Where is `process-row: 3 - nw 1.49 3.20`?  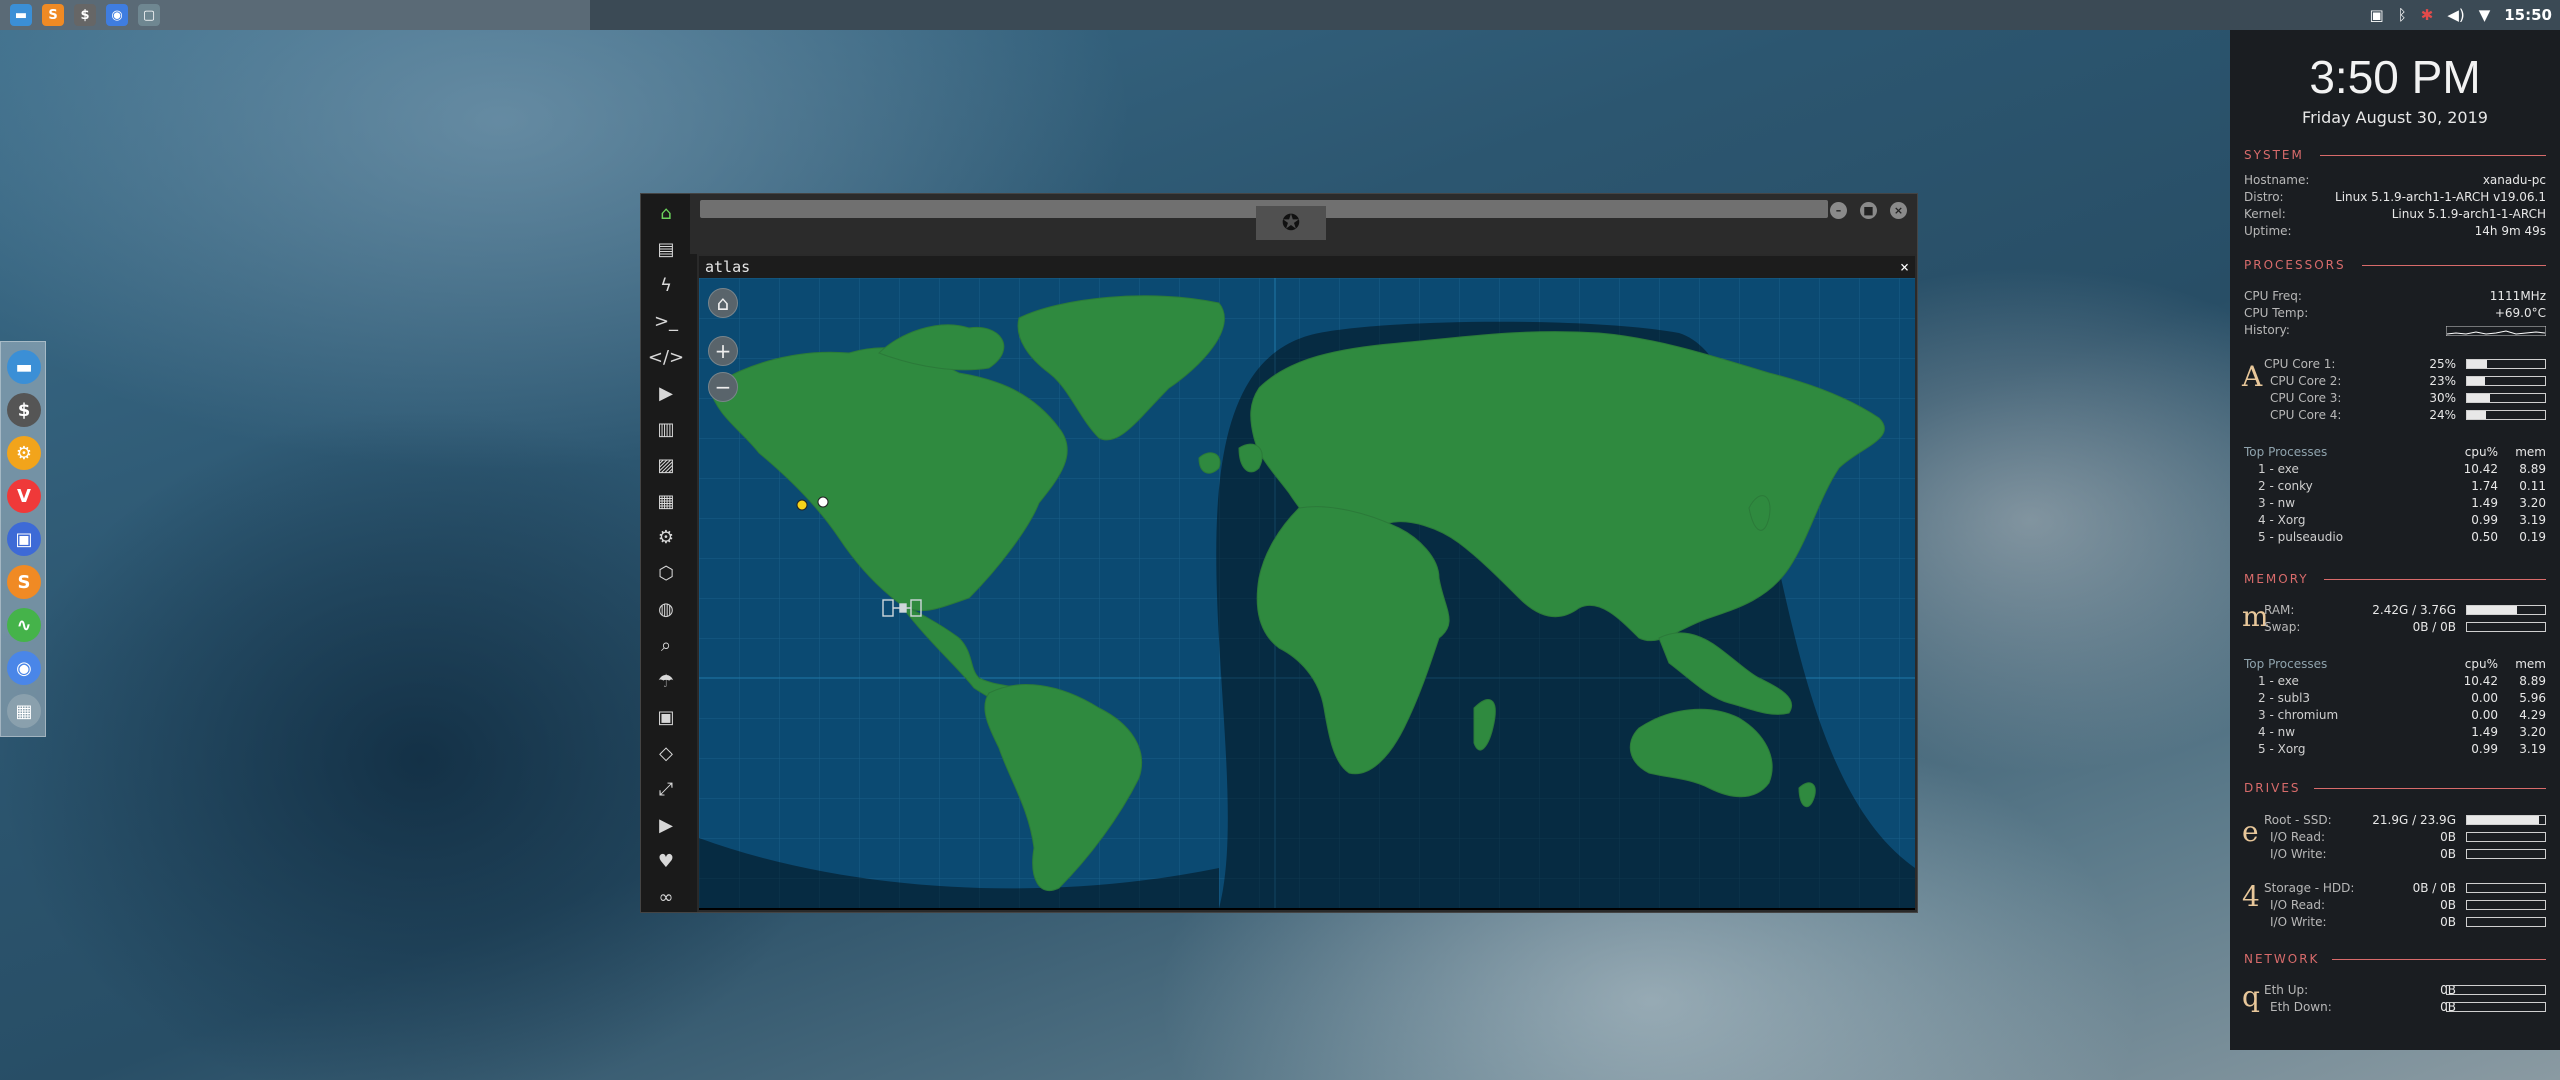
process-row: 3 - nw 1.49 3.20 is located at coordinates (2402, 503).